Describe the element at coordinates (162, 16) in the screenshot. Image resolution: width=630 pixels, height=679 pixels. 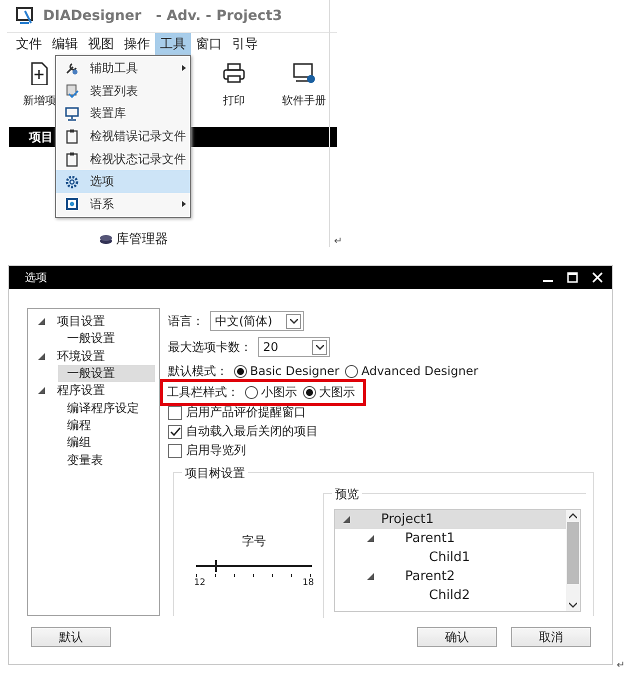
I see `window-title: DIADesigner - Adv. - Project3` at that location.